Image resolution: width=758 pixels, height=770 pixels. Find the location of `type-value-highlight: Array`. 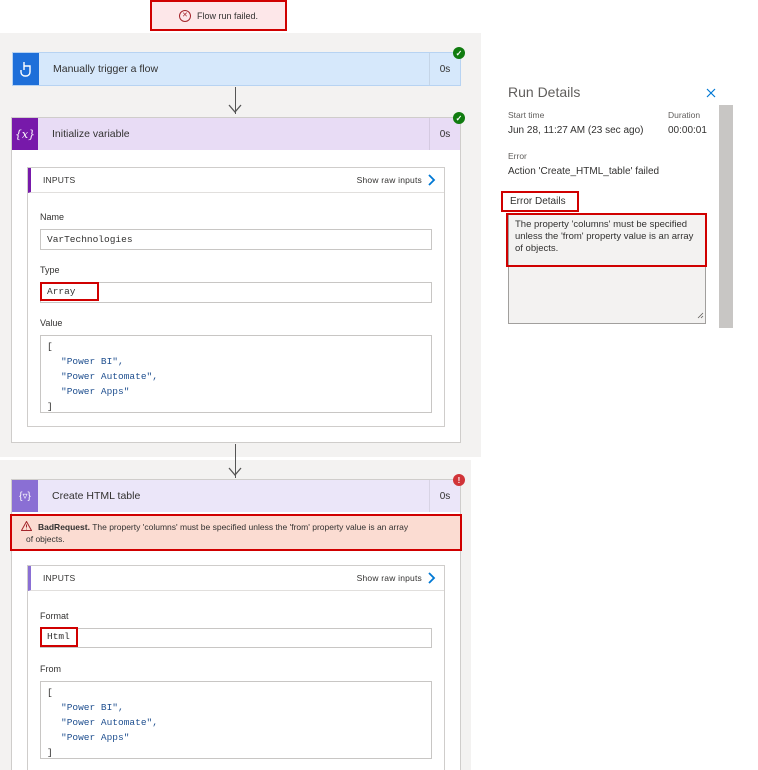

type-value-highlight: Array is located at coordinates (69, 291).